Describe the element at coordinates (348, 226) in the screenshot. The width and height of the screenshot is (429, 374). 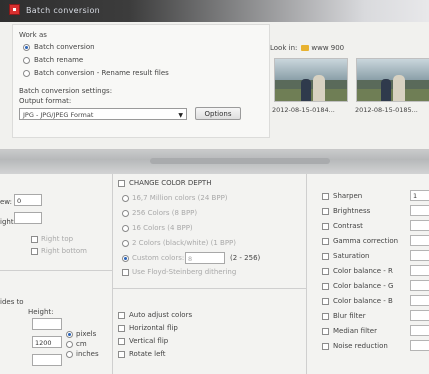
I see `adjustment-label: Contrast` at that location.